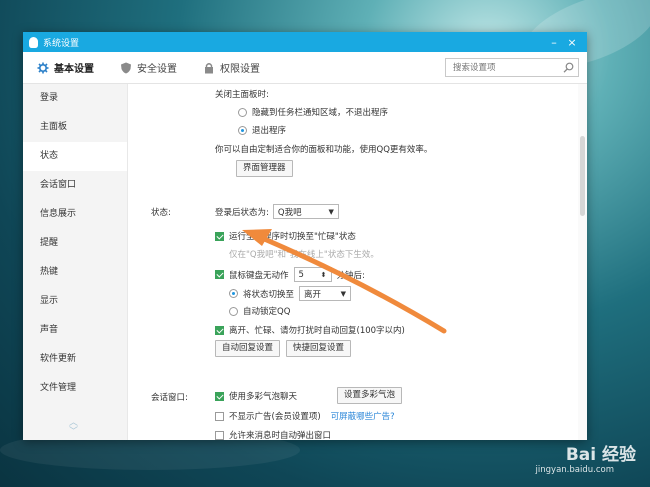 Image resolution: width=650 pixels, height=487 pixels. Describe the element at coordinates (242, 95) in the screenshot. I see `close-panel-heading: 关闭主面板时:` at that location.